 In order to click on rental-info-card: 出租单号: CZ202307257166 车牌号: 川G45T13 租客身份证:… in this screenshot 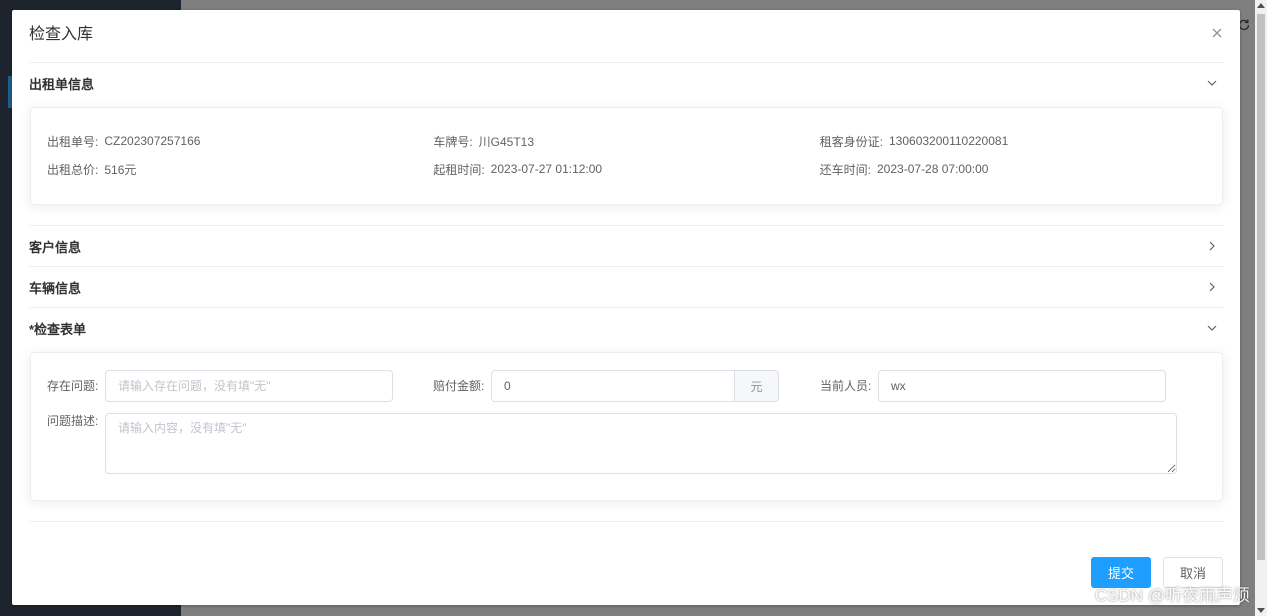, I will do `click(626, 156)`.